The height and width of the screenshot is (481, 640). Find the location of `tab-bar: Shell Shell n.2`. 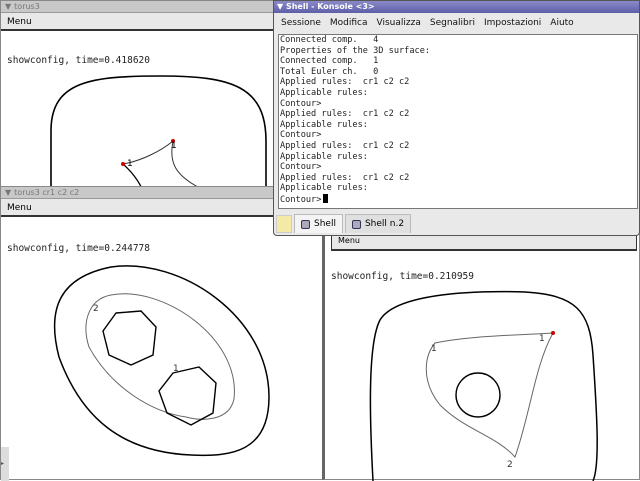

tab-bar: Shell Shell n.2 is located at coordinates (344, 222).